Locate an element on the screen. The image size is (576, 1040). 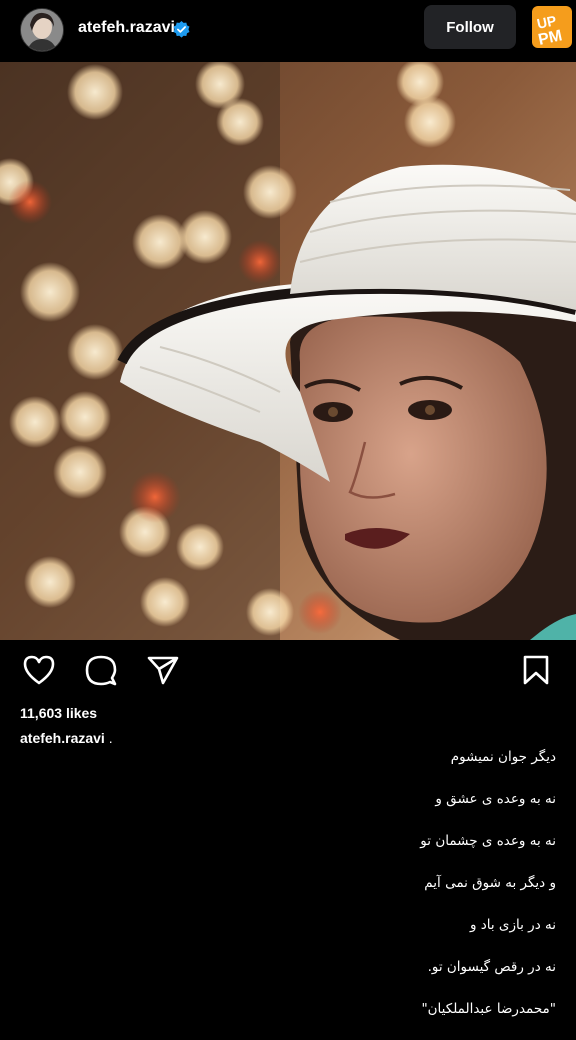
poem-line: نه در رقص گیسوان تو. is located at coordinates (491, 967).